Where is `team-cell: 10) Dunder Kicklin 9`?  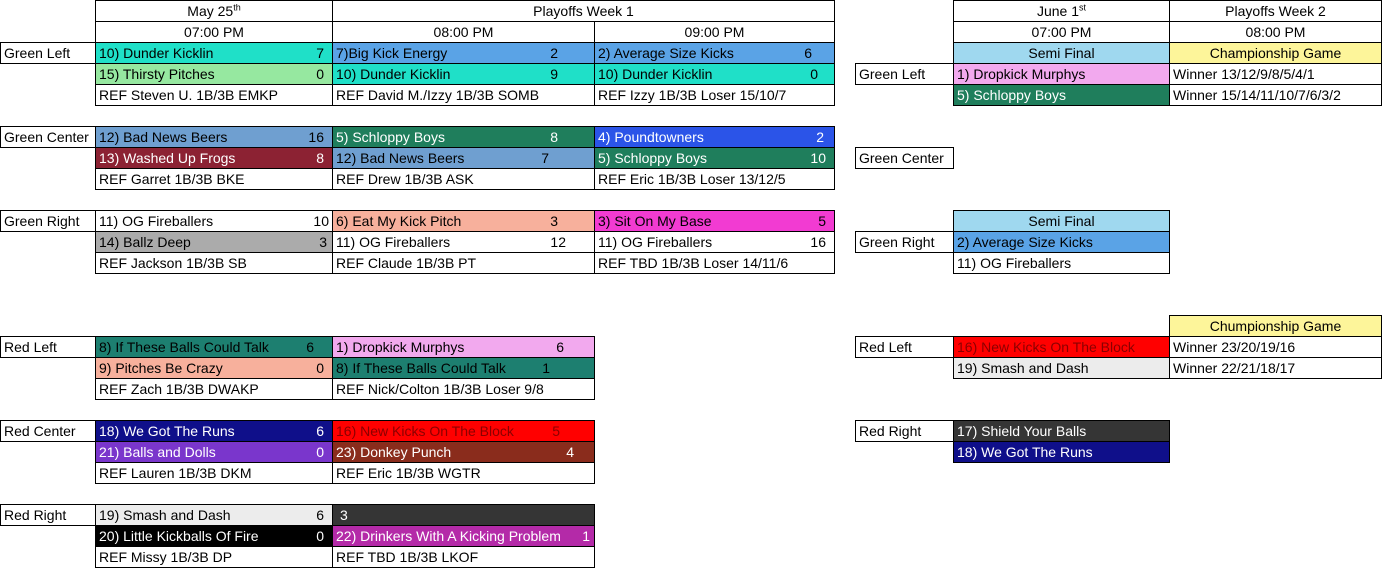
team-cell: 10) Dunder Kicklin 9 is located at coordinates (463, 74).